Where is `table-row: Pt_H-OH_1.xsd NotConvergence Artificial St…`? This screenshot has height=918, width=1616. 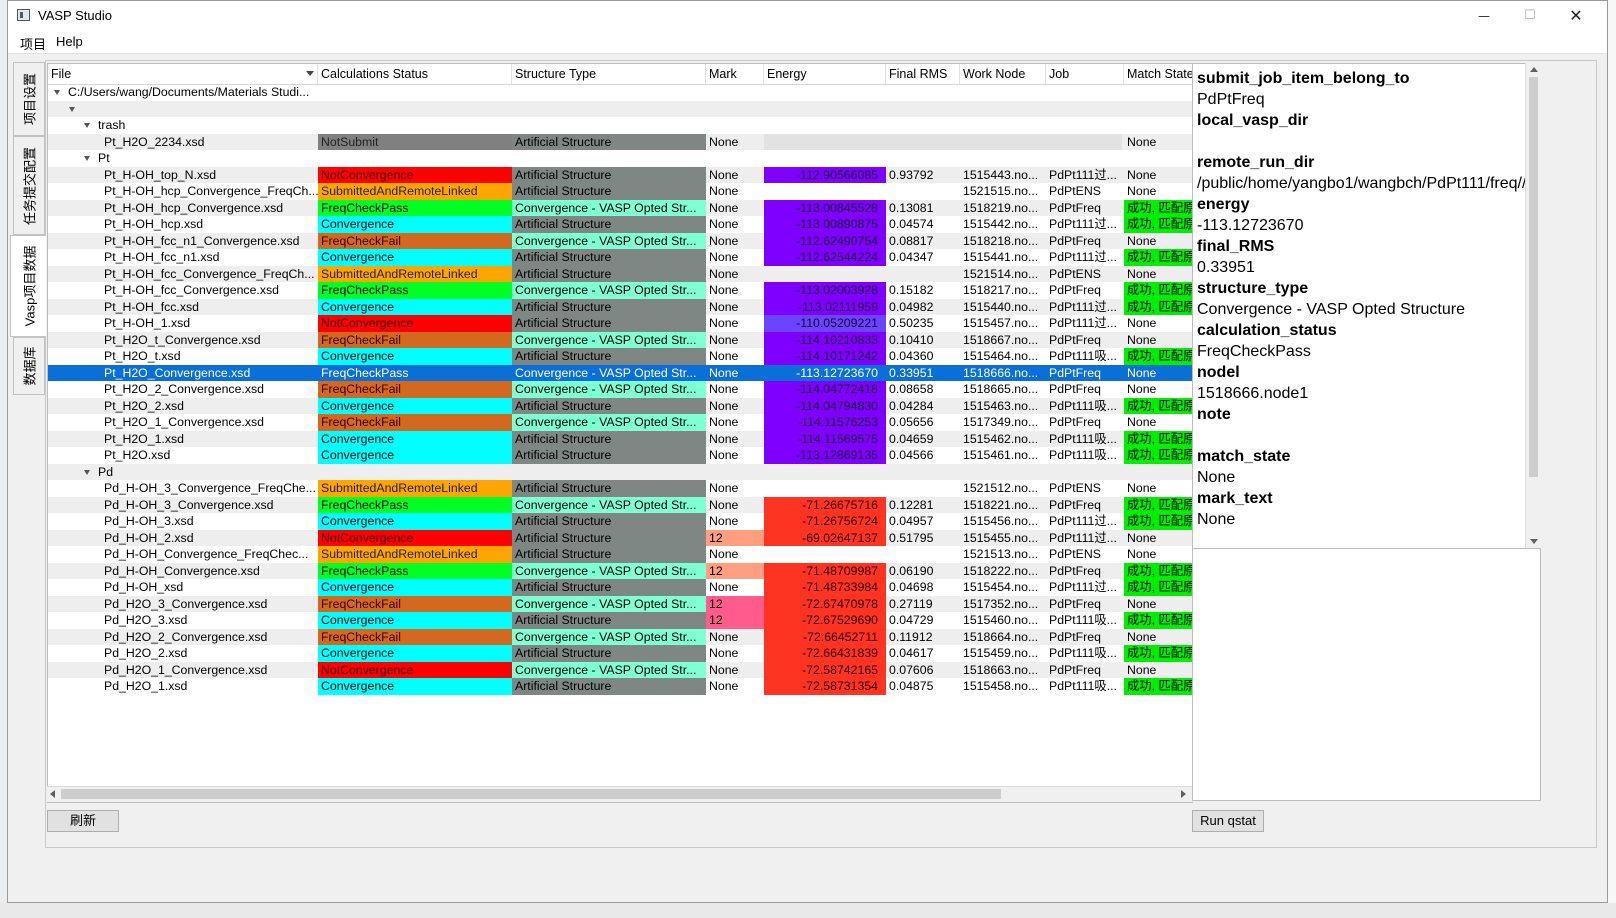 table-row: Pt_H-OH_1.xsd NotConvergence Artificial St… is located at coordinates (620, 323).